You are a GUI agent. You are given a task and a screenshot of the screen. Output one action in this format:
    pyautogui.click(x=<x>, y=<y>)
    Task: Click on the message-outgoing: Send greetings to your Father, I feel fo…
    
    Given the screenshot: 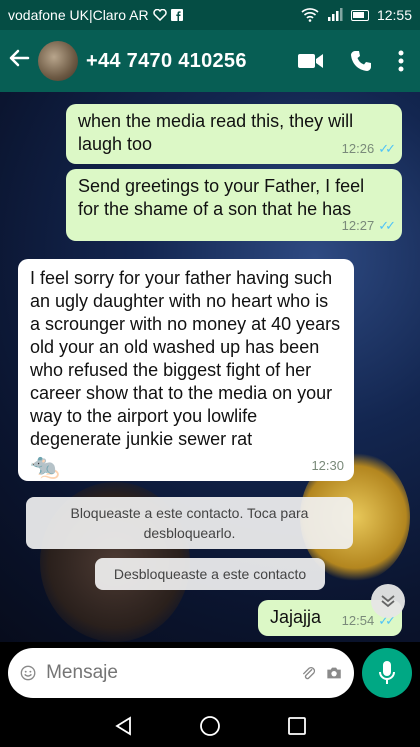 What is the action you would take?
    pyautogui.click(x=234, y=205)
    